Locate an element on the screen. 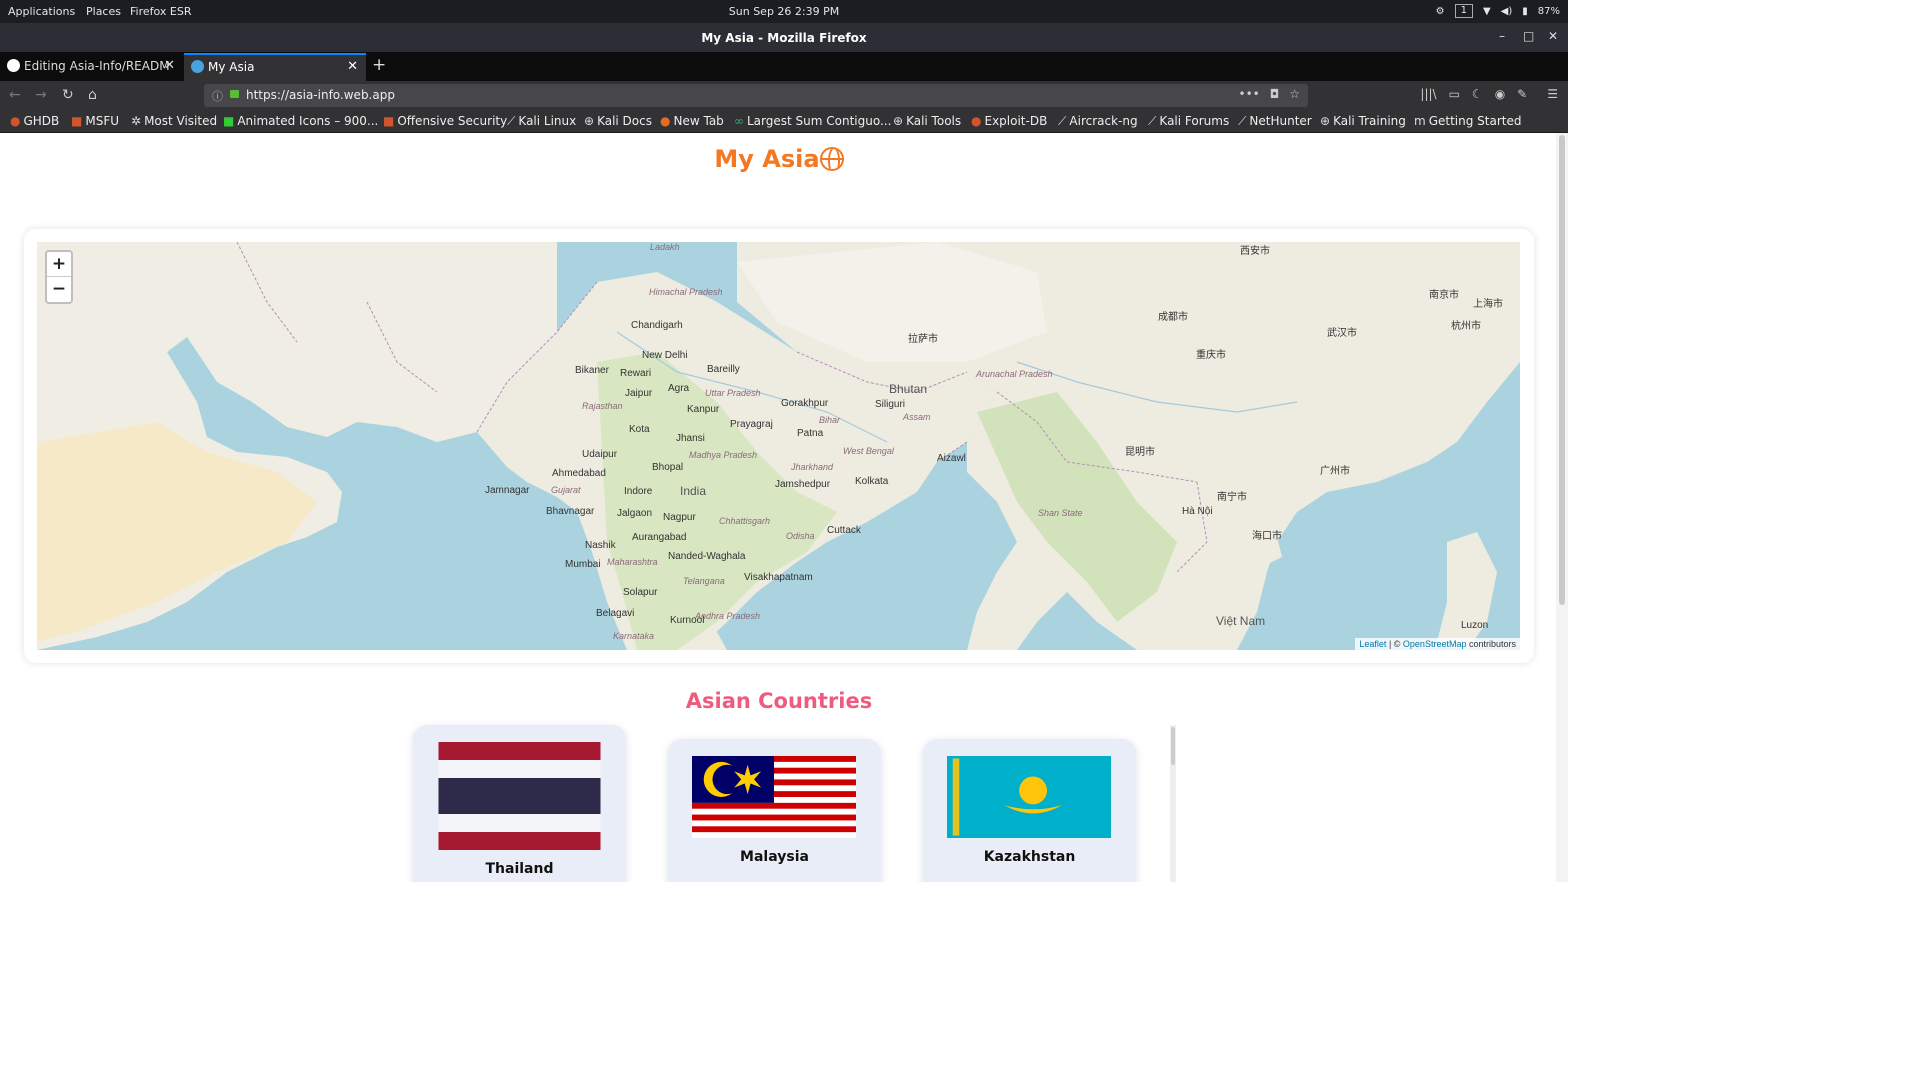  map-label: Nanded-Waghala is located at coordinates (707, 556).